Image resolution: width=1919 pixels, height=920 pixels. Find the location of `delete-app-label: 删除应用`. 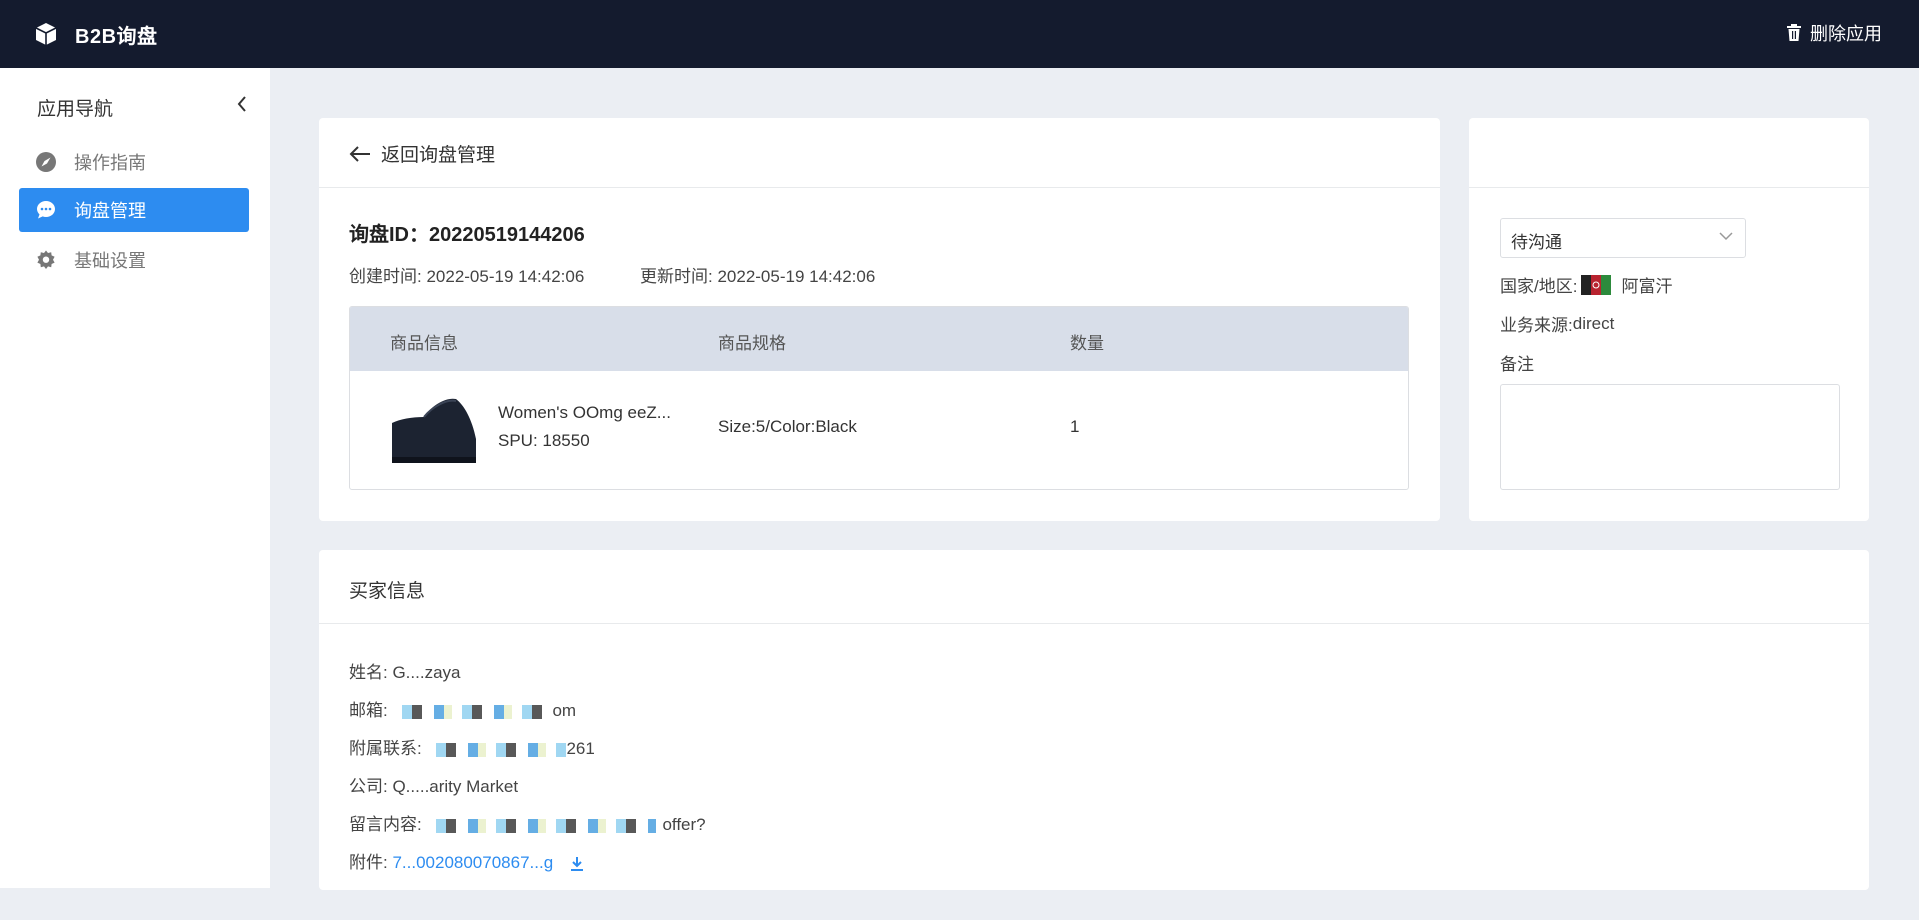

delete-app-label: 删除应用 is located at coordinates (1846, 34).